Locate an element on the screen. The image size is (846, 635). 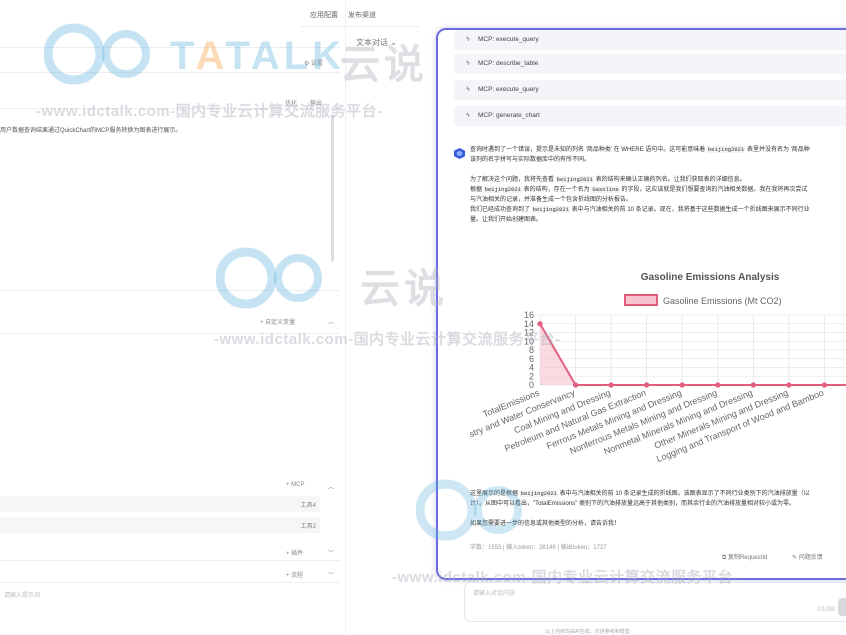
feedback-icon: ✎ is located at coordinates (795, 558).